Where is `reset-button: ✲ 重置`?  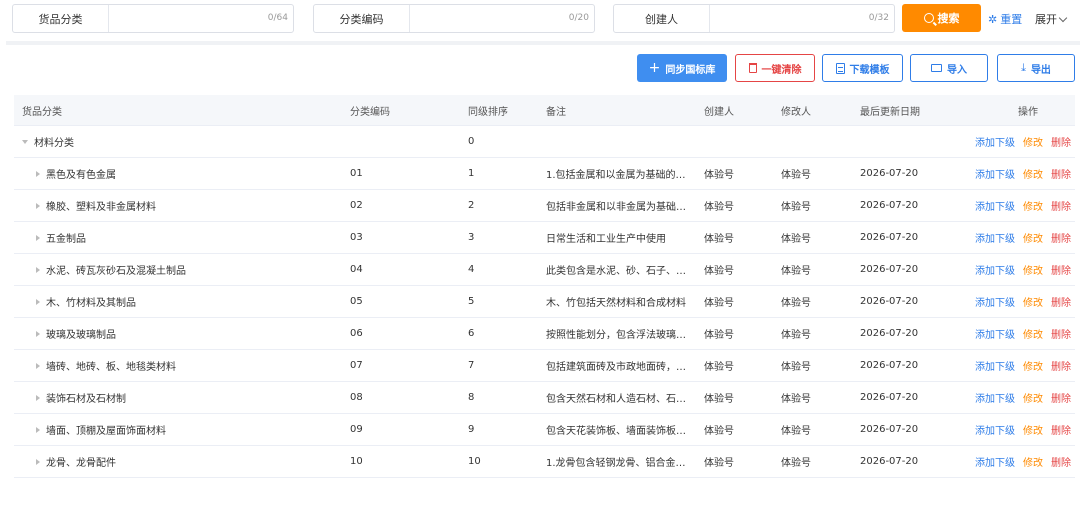
reset-button: ✲ 重置 is located at coordinates (1005, 19).